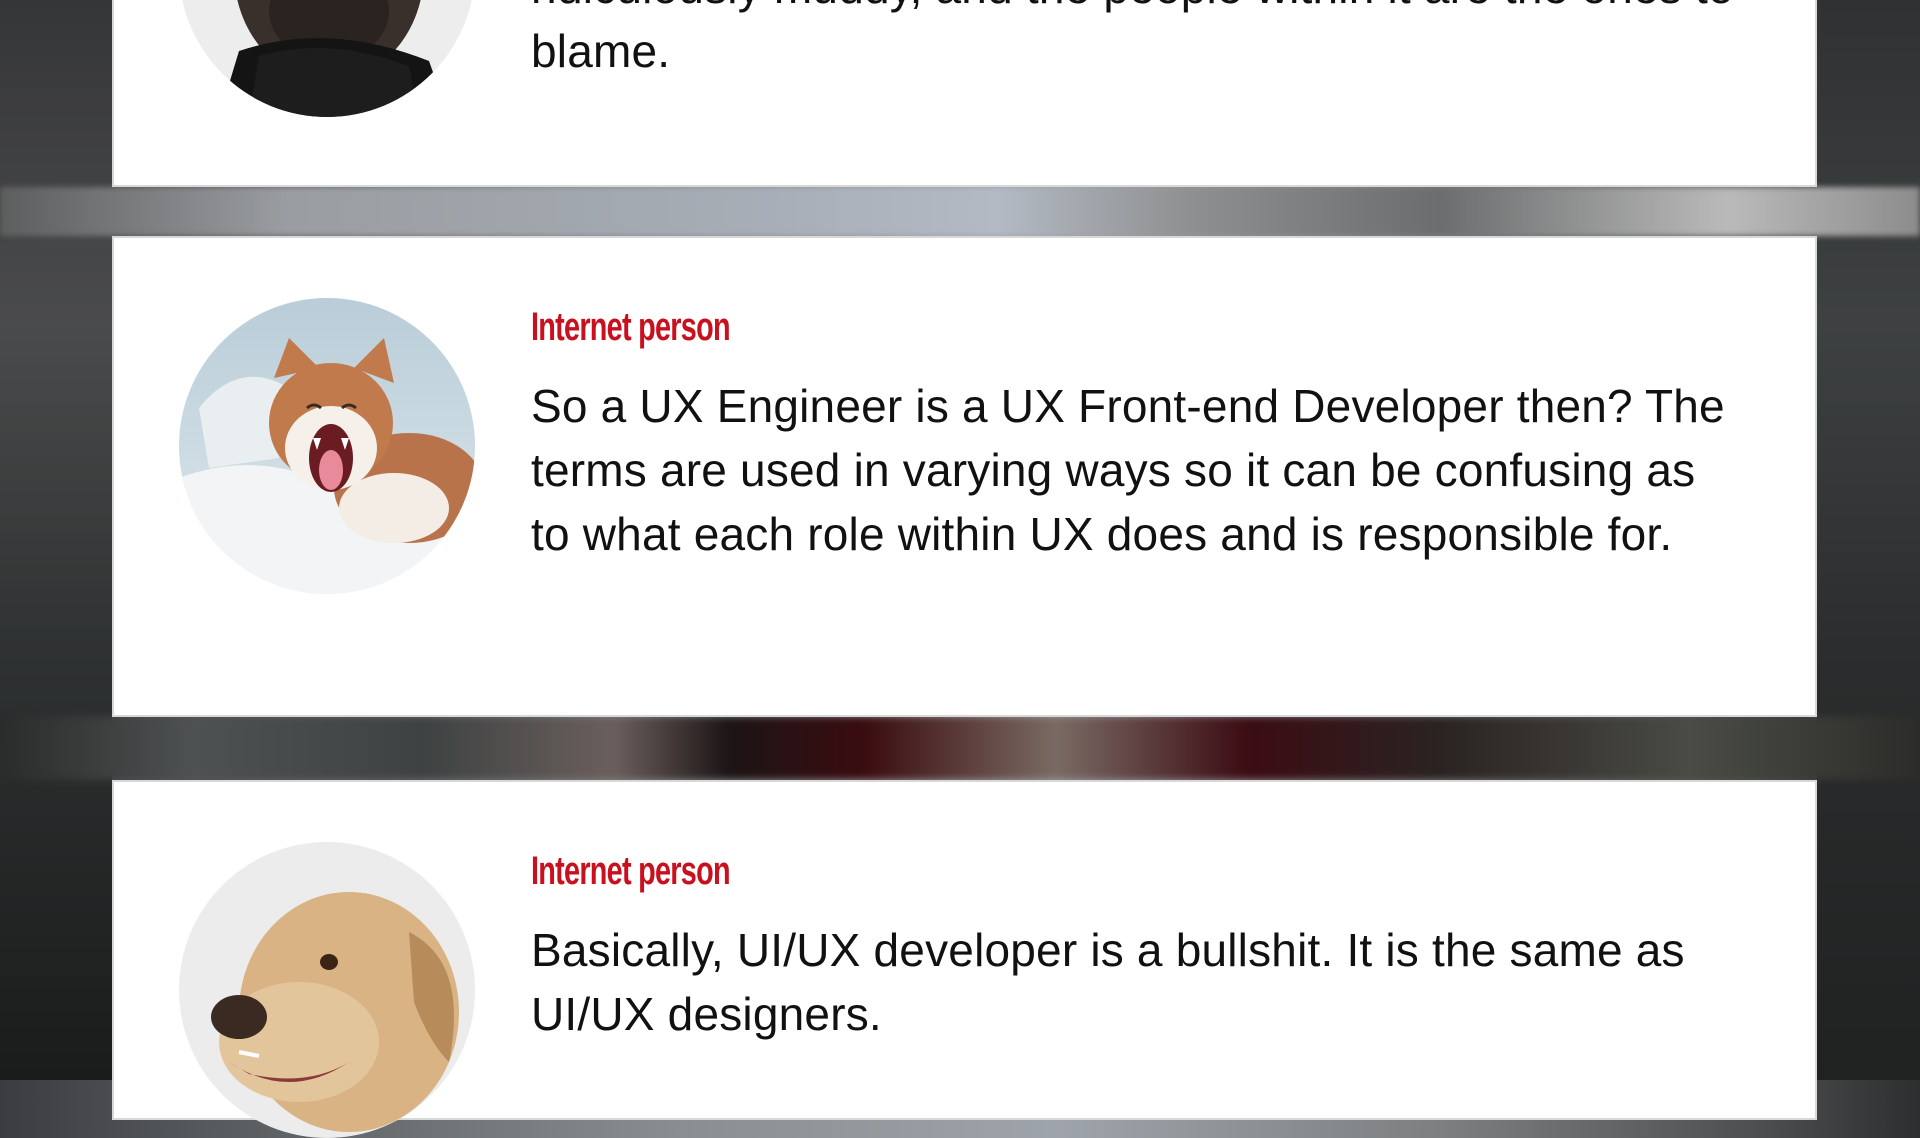  I want to click on pug-dog-icon, so click(327, 58).